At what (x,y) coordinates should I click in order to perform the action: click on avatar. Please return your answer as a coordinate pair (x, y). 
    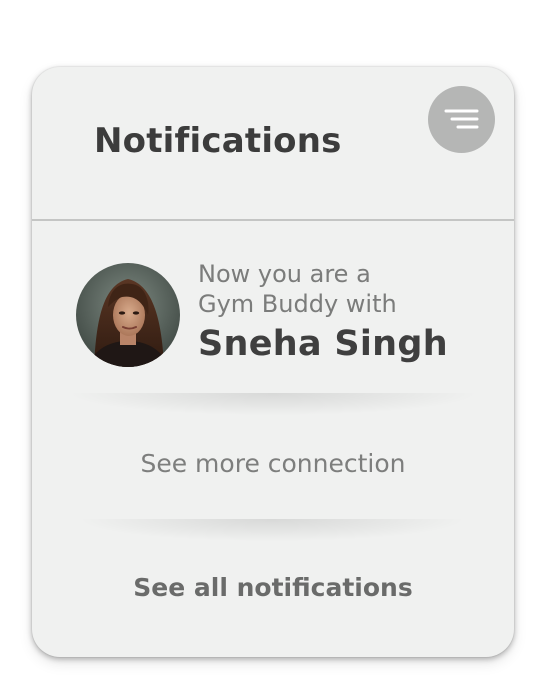
    Looking at the image, I should click on (128, 315).